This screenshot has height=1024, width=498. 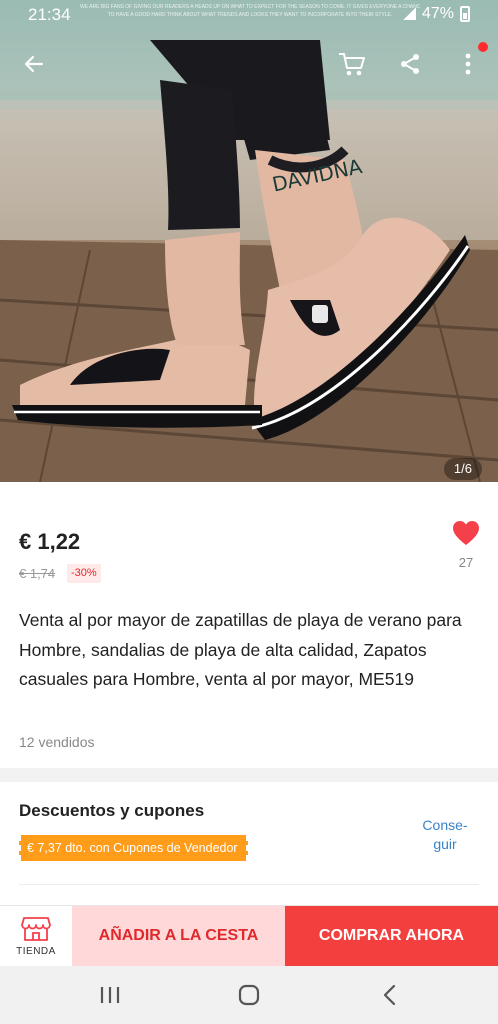 I want to click on nav-back-button, so click(x=389, y=995).